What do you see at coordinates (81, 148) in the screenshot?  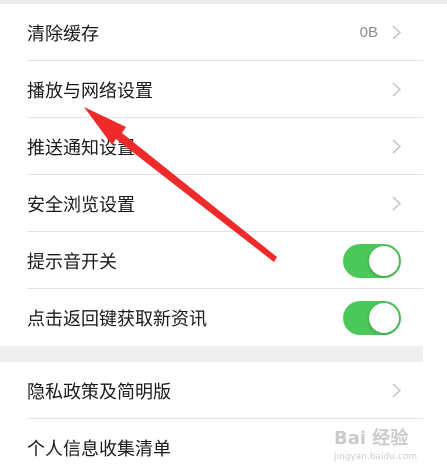 I see `settings-item-label: 推送通知设置` at bounding box center [81, 148].